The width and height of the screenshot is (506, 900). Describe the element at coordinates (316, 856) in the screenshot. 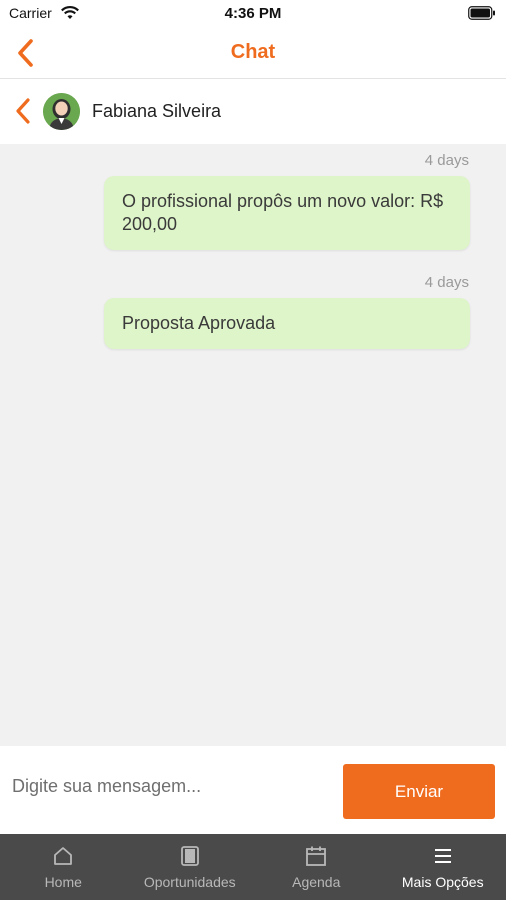

I see `calendar-icon` at that location.